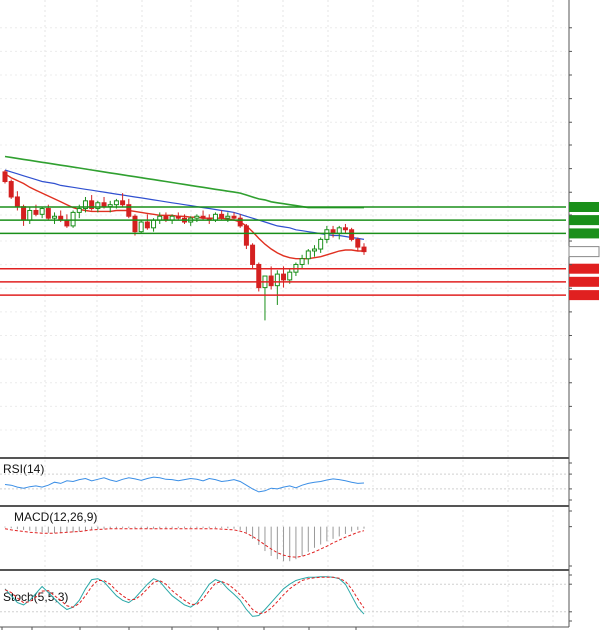  I want to click on macd-signal-line, so click(184, 543).